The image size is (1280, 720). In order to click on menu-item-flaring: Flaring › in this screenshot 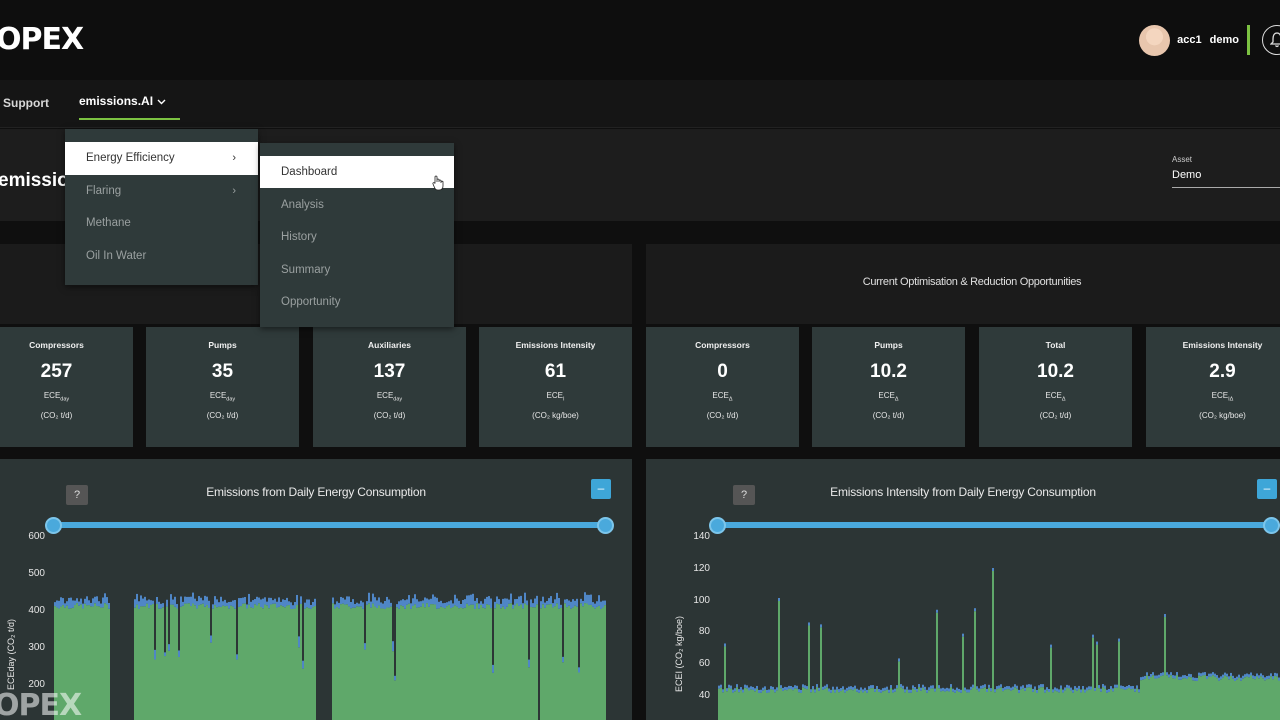, I will do `click(161, 191)`.